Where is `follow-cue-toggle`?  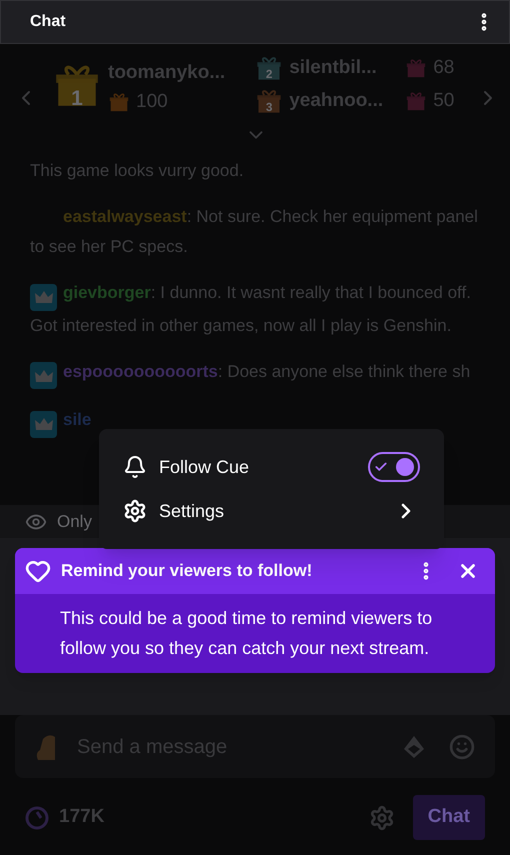
follow-cue-toggle is located at coordinates (394, 467).